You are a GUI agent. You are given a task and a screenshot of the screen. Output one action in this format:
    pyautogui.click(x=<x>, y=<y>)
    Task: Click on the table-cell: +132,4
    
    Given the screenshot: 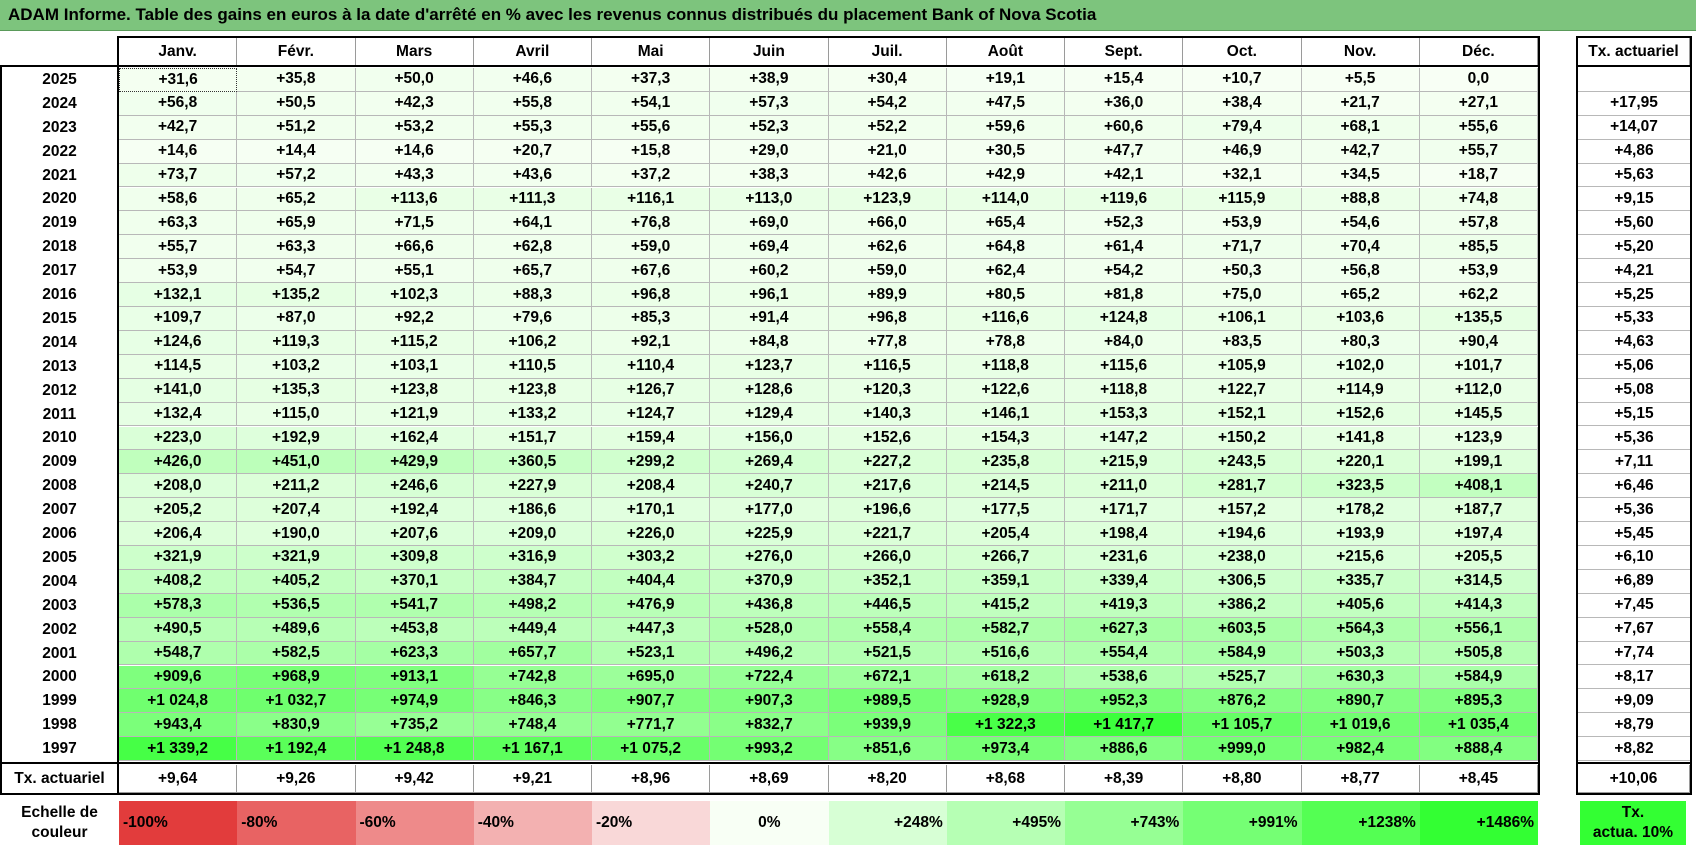 What is the action you would take?
    pyautogui.click(x=178, y=414)
    